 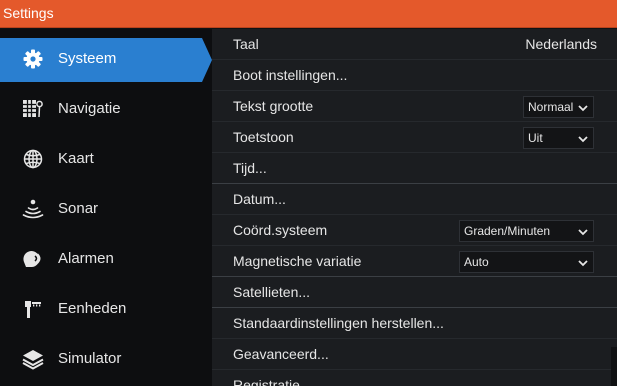 I want to click on row-label: Coörd.systeem, so click(x=280, y=230).